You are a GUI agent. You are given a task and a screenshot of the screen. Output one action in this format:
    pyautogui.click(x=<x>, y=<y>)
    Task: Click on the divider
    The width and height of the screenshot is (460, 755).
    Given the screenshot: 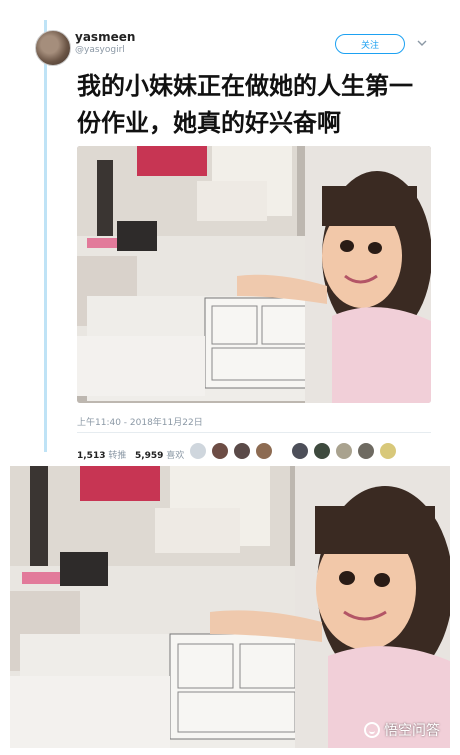 What is the action you would take?
    pyautogui.click(x=254, y=432)
    